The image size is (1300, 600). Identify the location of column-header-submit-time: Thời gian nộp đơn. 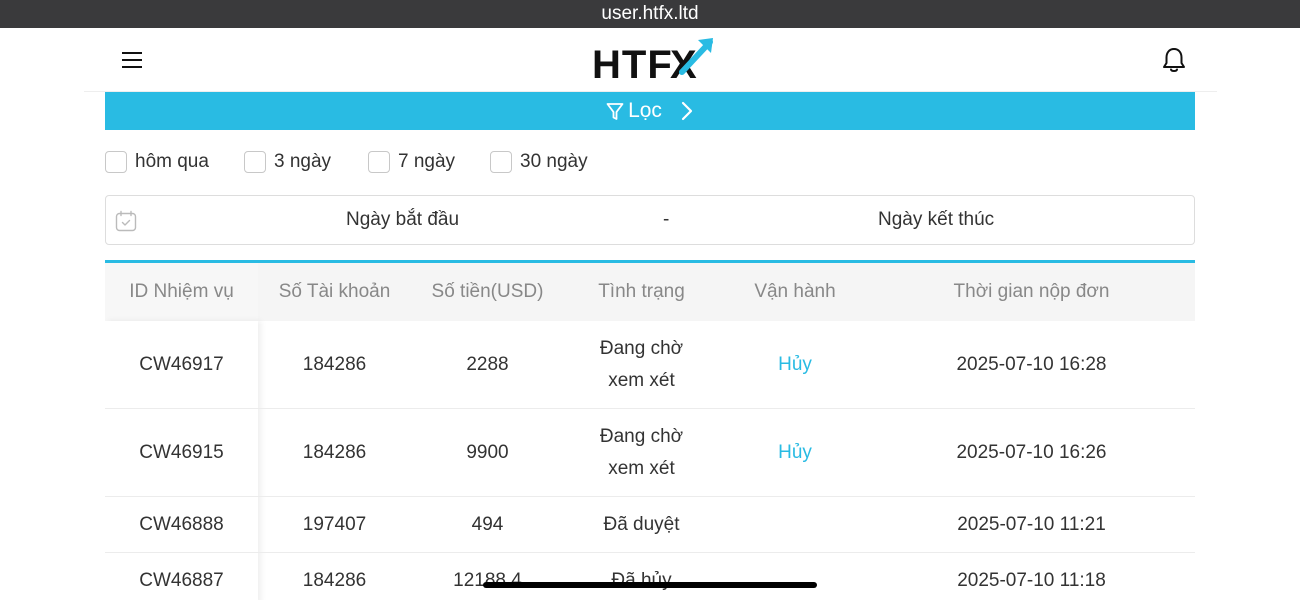
(1031, 291).